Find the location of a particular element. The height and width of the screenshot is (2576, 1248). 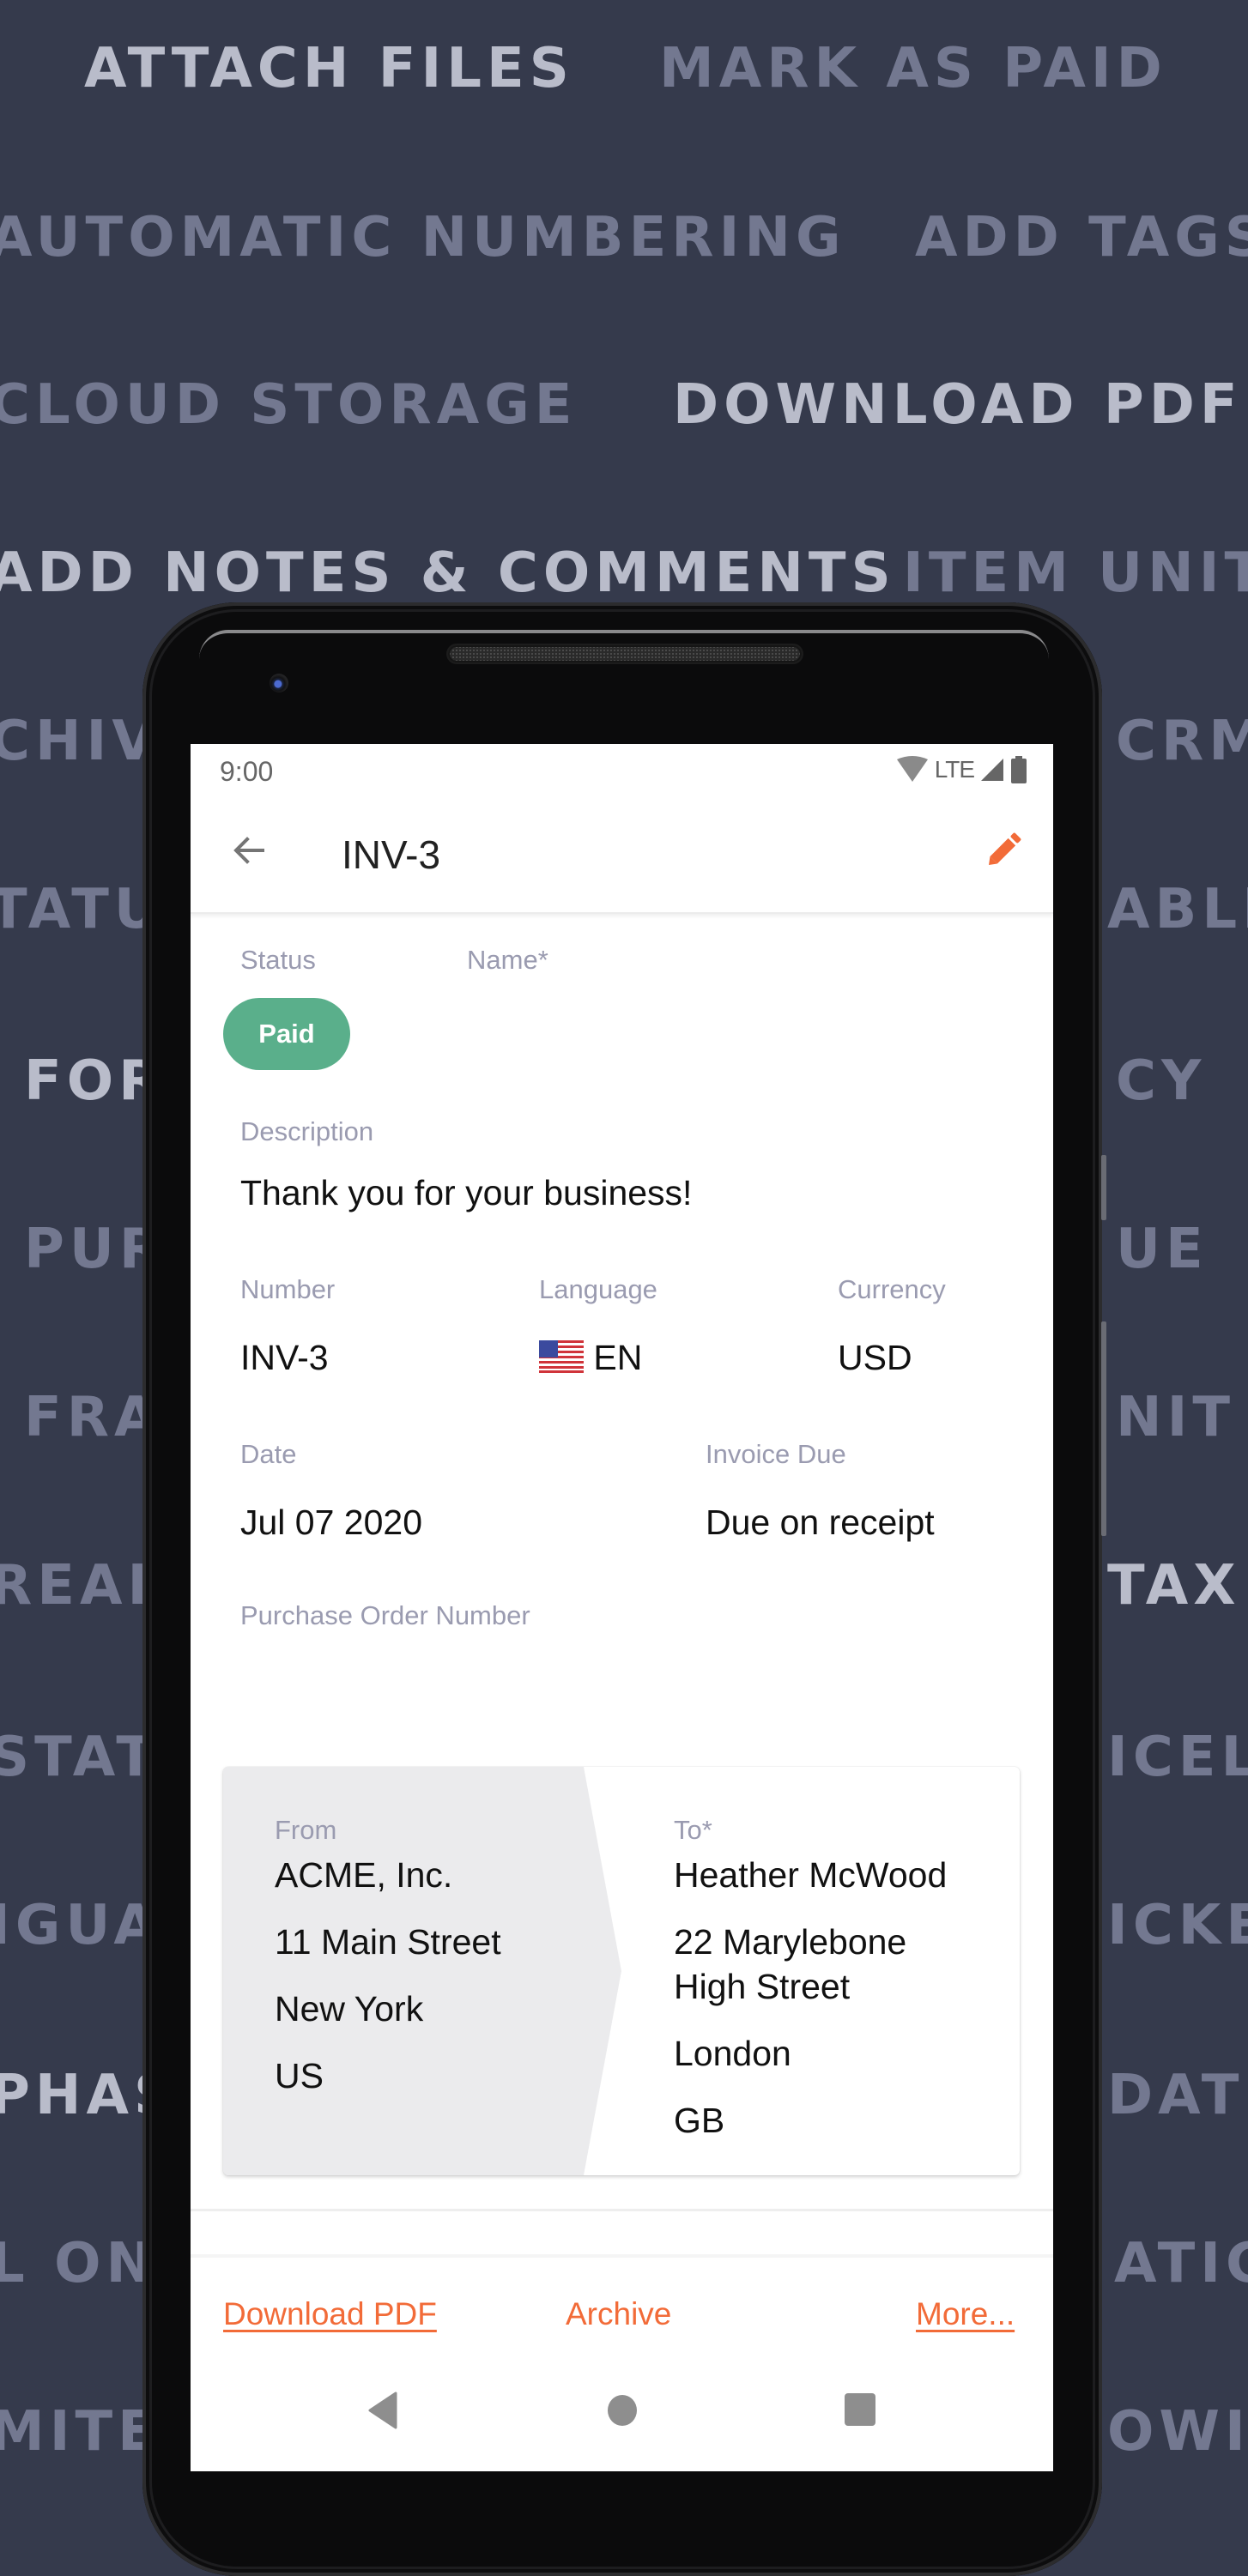

status-bar: 9:00 LTE is located at coordinates (622, 769).